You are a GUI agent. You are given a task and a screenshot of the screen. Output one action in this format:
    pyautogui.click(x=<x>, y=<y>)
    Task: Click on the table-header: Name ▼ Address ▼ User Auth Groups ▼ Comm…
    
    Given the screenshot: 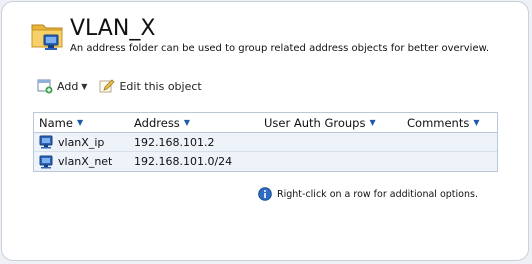 What is the action you would take?
    pyautogui.click(x=265, y=123)
    